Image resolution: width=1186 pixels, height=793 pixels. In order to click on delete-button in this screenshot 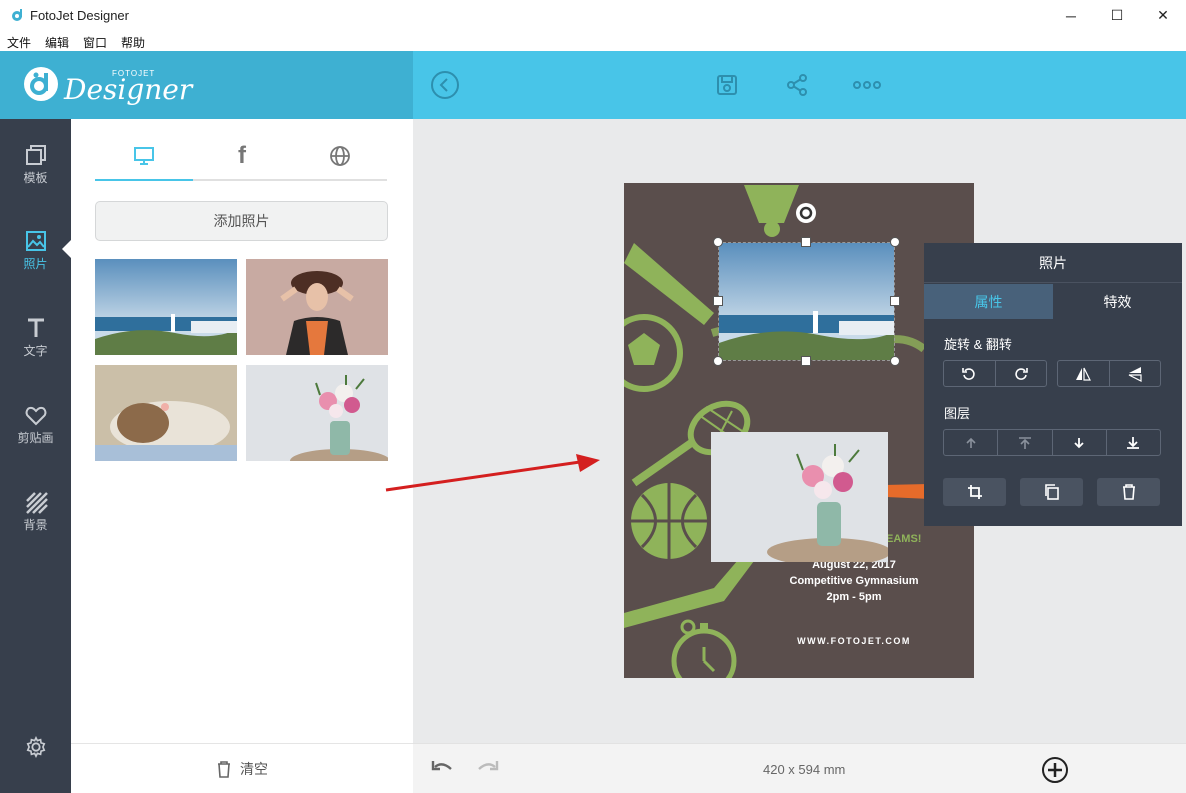, I will do `click(1128, 492)`.